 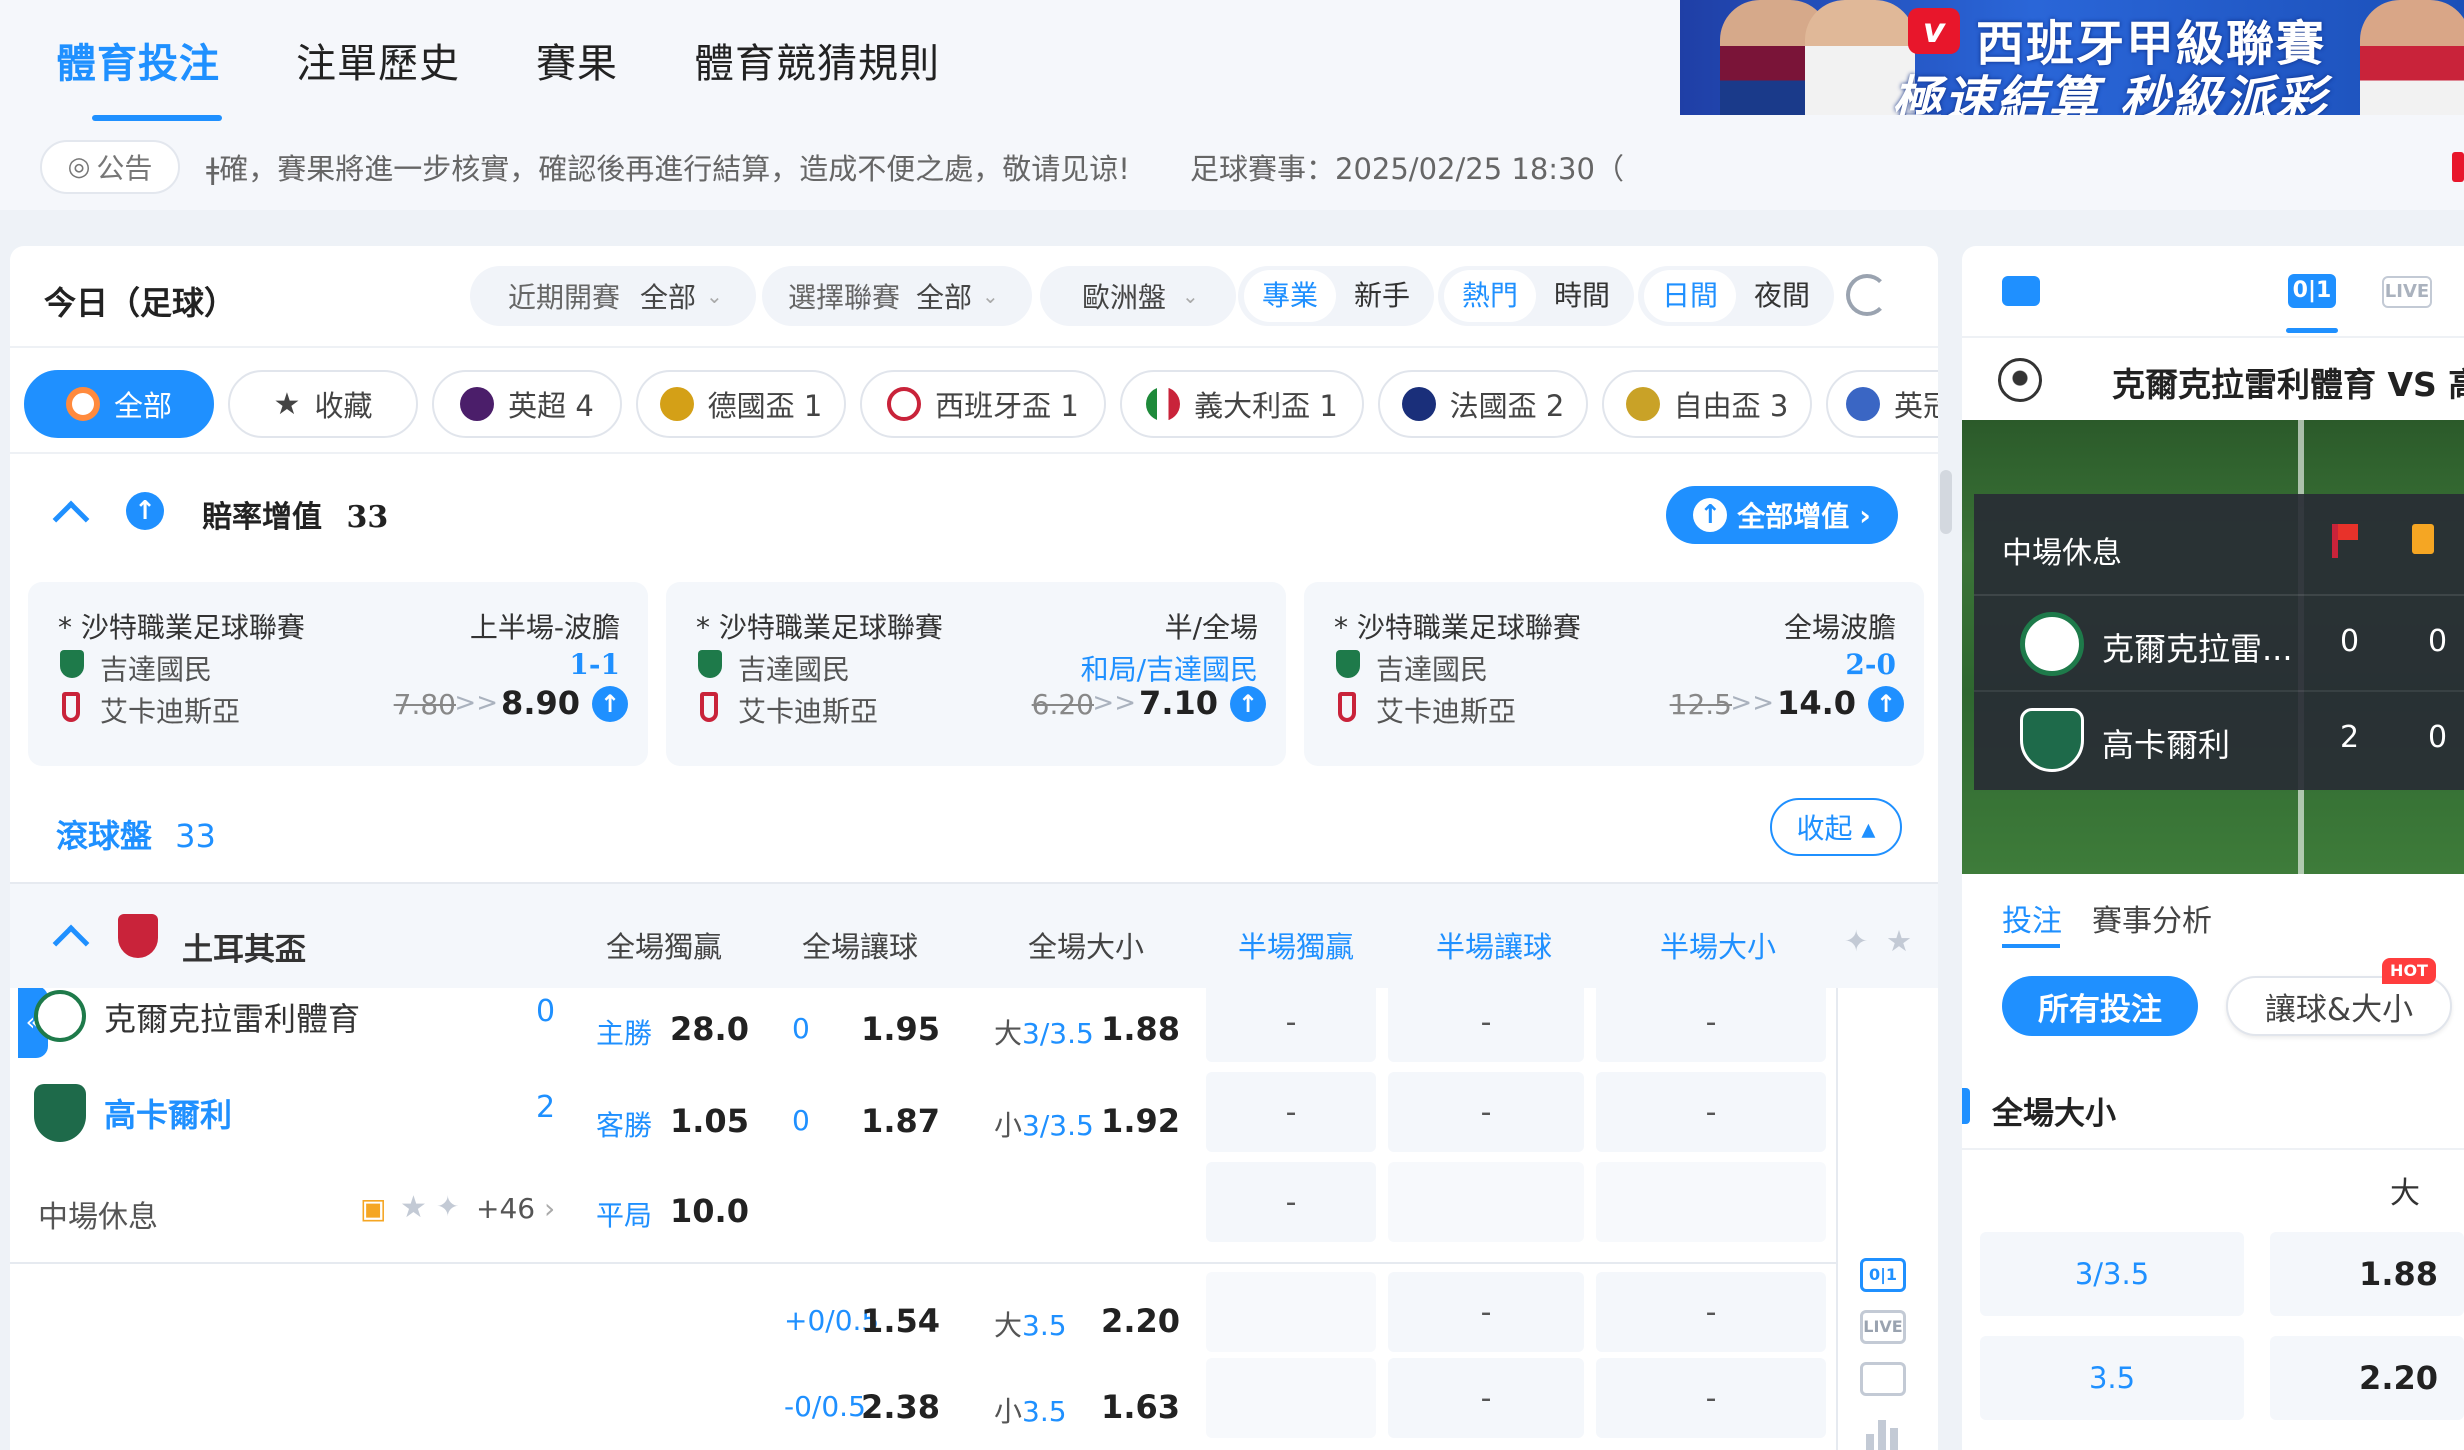 I want to click on odds-cell-alt-under: 小3.5 1.63, so click(x=1081, y=1406).